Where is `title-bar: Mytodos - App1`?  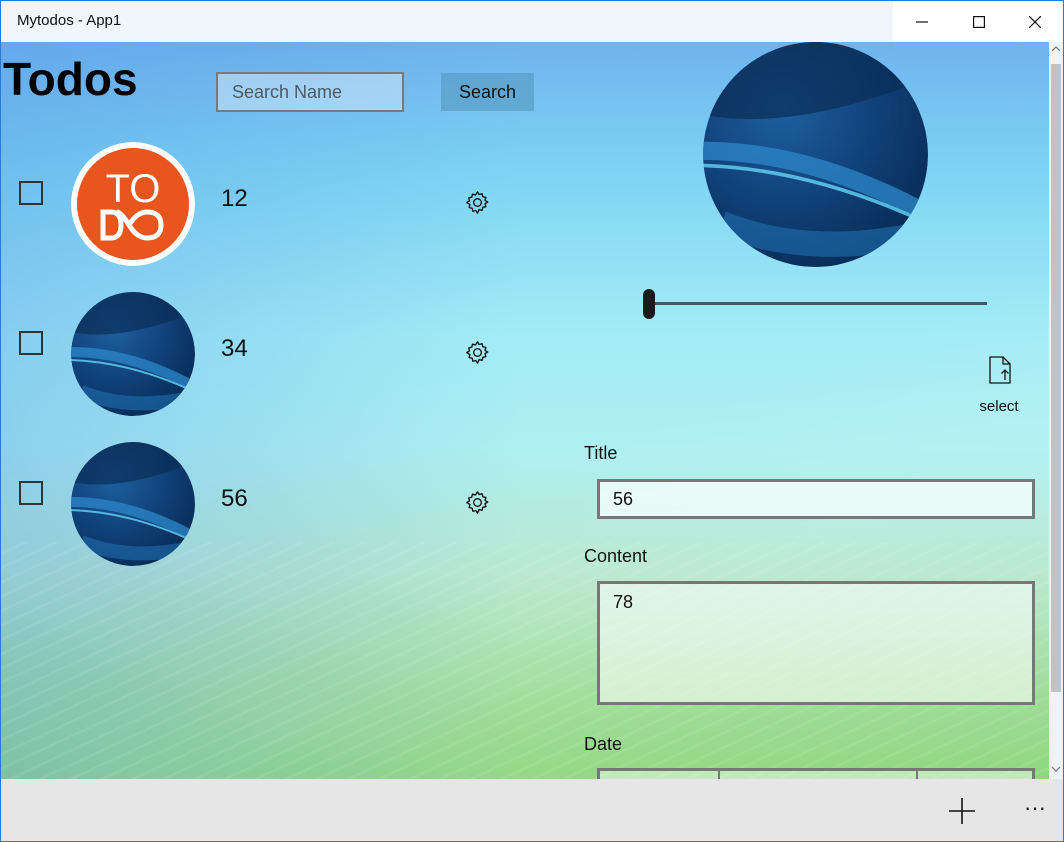 title-bar: Mytodos - App1 is located at coordinates (532, 21).